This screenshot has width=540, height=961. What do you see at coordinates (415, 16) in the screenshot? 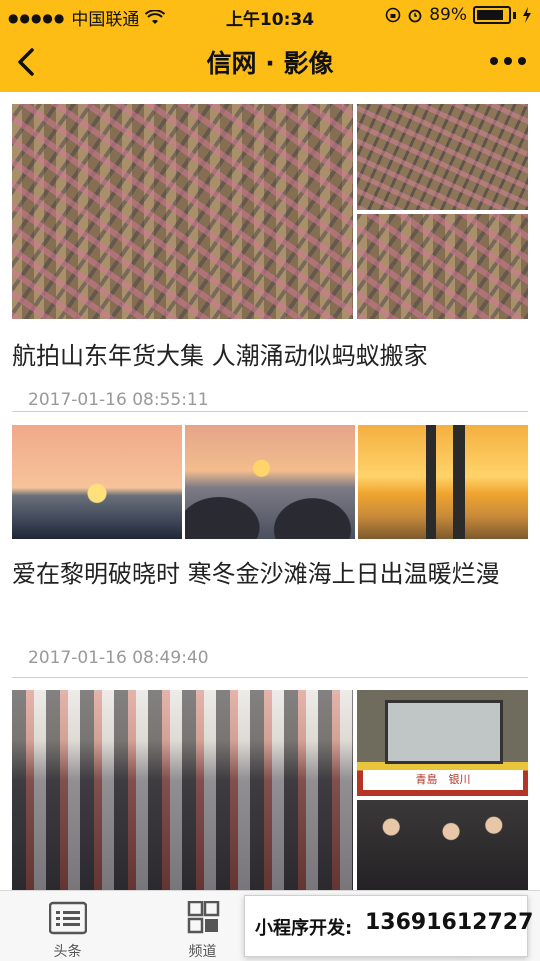
I see `alarm-icon` at bounding box center [415, 16].